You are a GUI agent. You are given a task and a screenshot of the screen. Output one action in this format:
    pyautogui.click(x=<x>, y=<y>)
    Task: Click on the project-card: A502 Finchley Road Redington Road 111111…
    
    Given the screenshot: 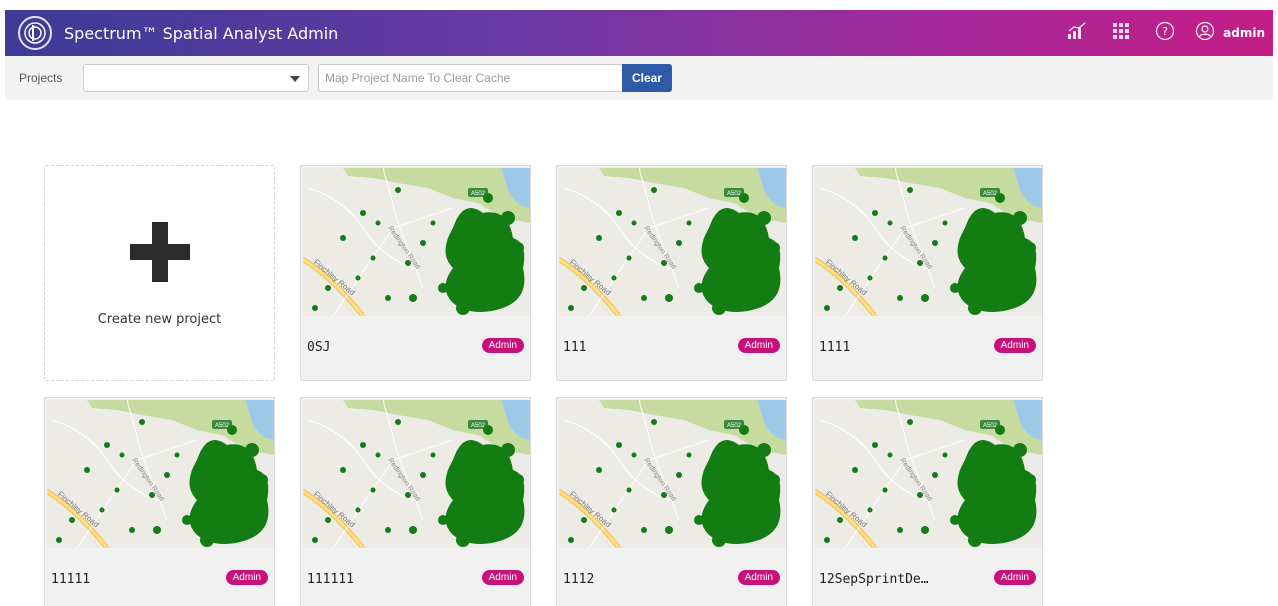 What is the action you would take?
    pyautogui.click(x=415, y=501)
    